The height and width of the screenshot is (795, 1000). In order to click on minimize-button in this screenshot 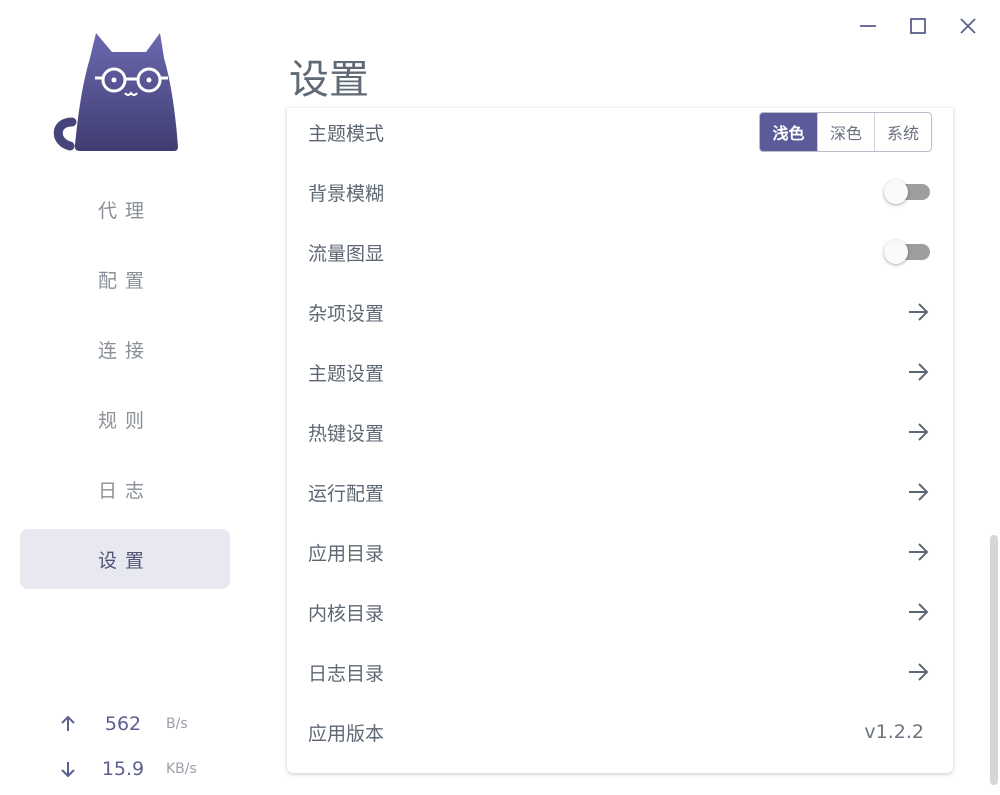, I will do `click(868, 26)`.